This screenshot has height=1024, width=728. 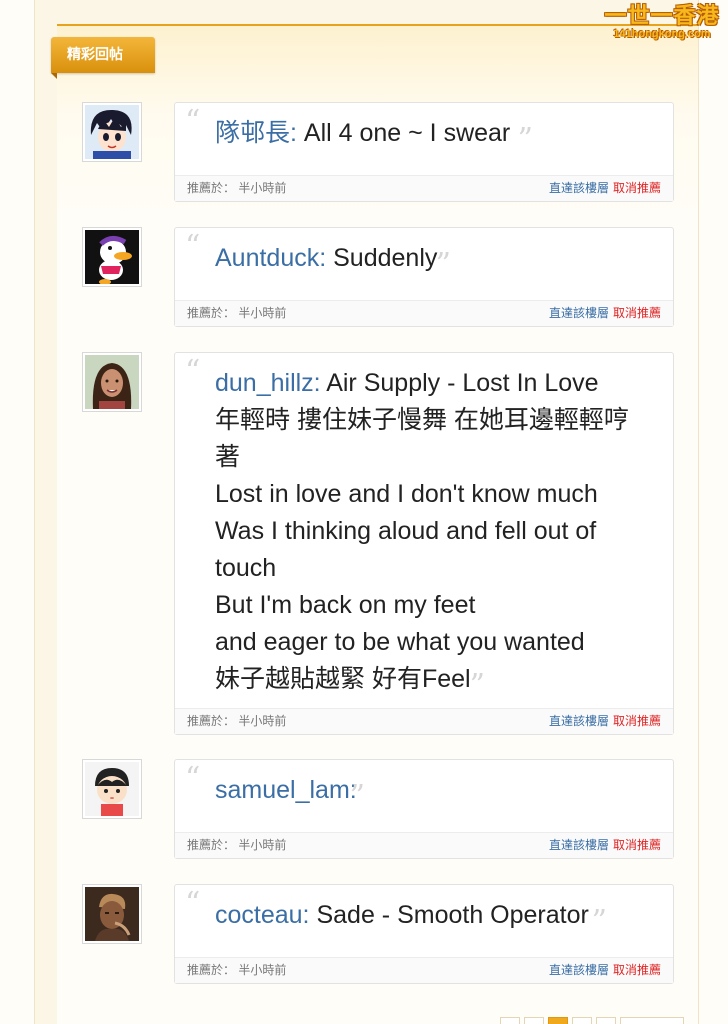 What do you see at coordinates (449, 915) in the screenshot?
I see `reply-text: Sade - Smooth Operator` at bounding box center [449, 915].